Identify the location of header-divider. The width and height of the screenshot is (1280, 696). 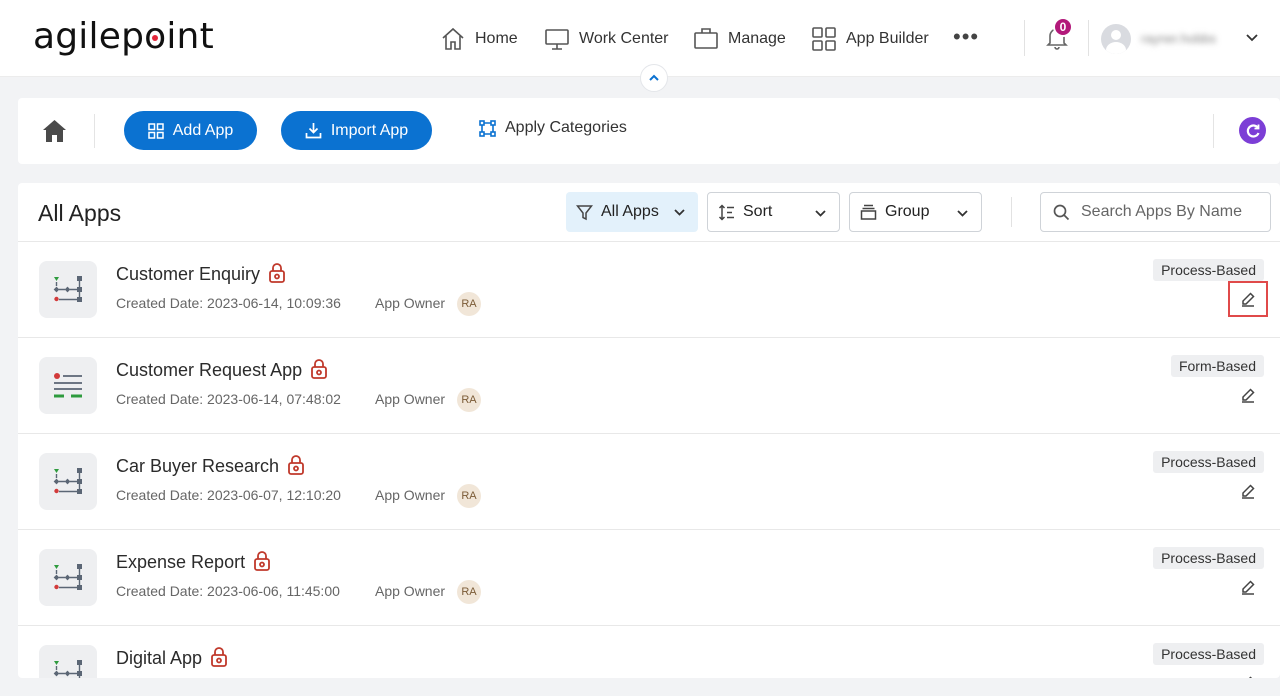
(1011, 212).